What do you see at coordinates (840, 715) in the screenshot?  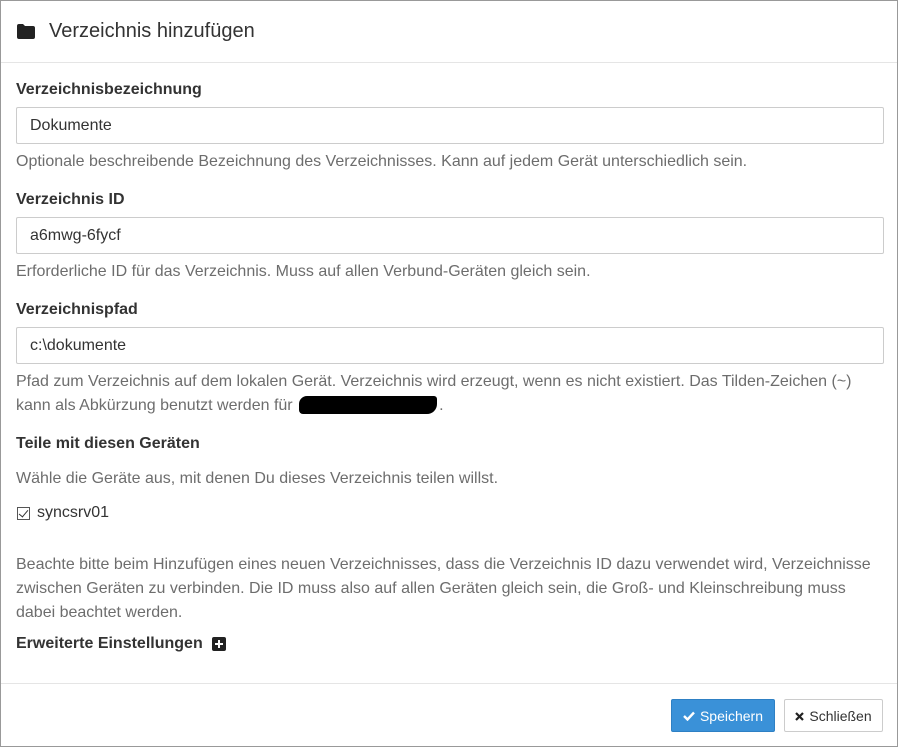 I see `close-button-label: Schließen` at bounding box center [840, 715].